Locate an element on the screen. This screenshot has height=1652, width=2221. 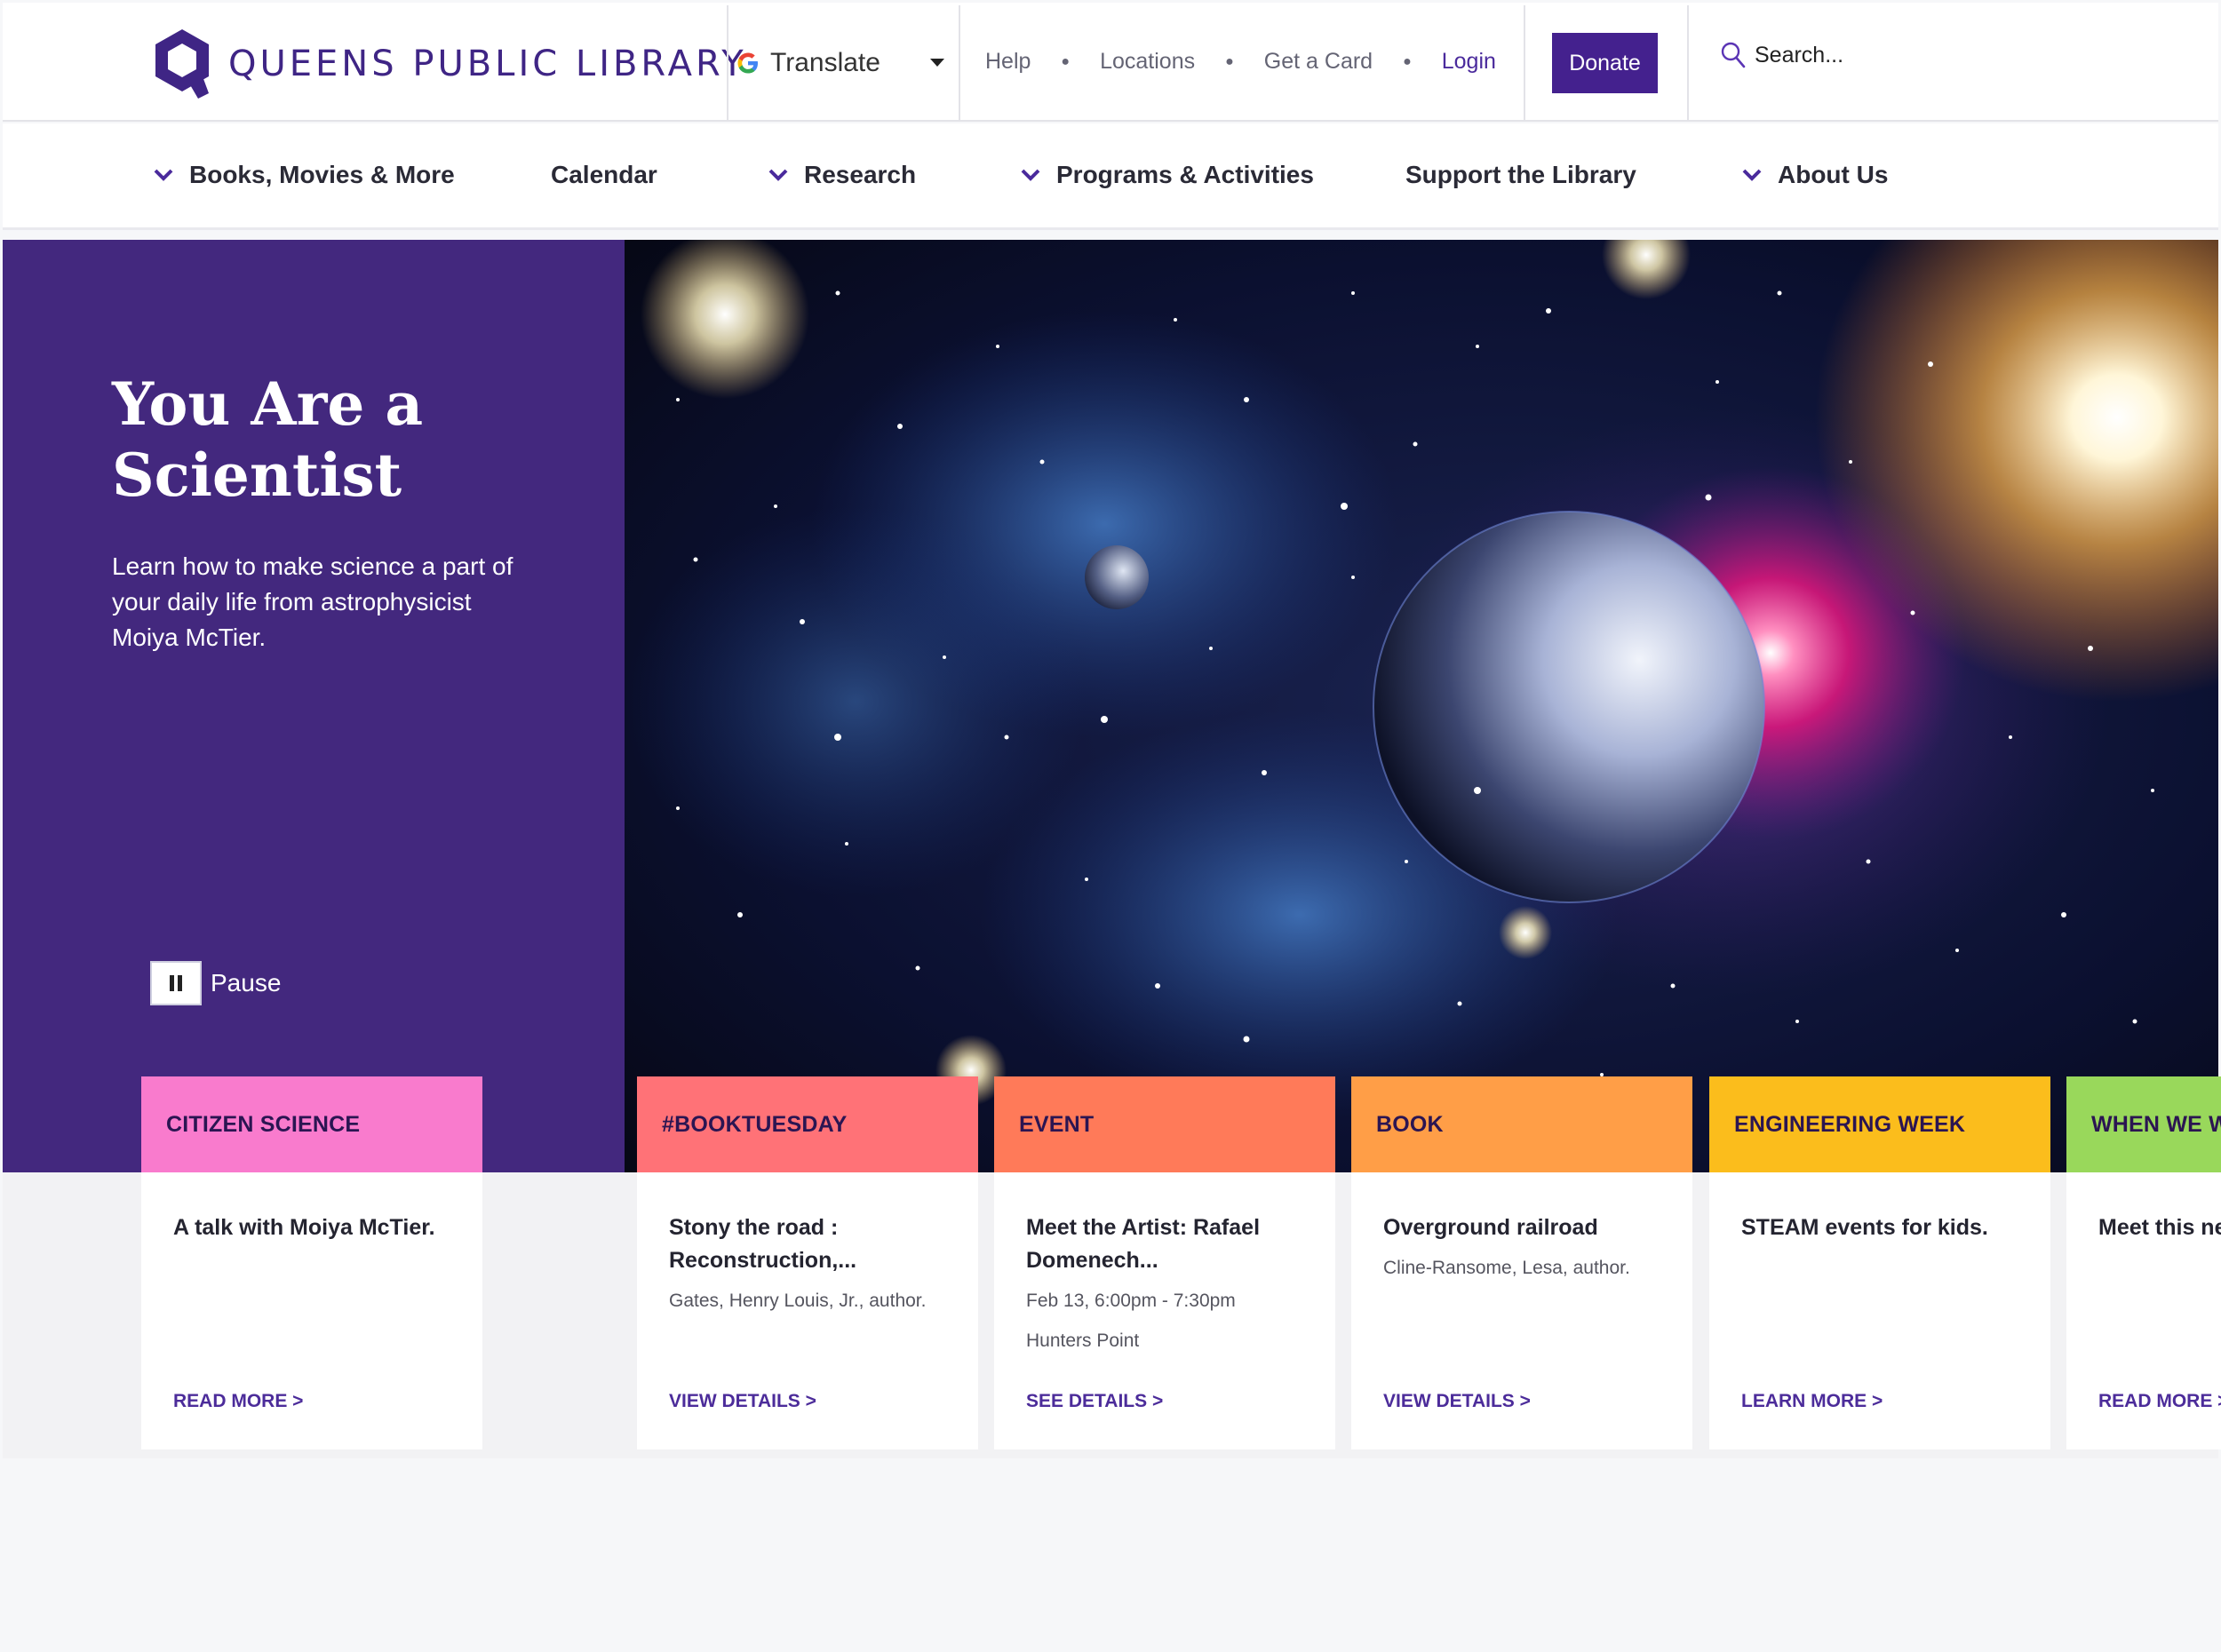
learn-more-link: LEARN MORE > is located at coordinates (1812, 1401).